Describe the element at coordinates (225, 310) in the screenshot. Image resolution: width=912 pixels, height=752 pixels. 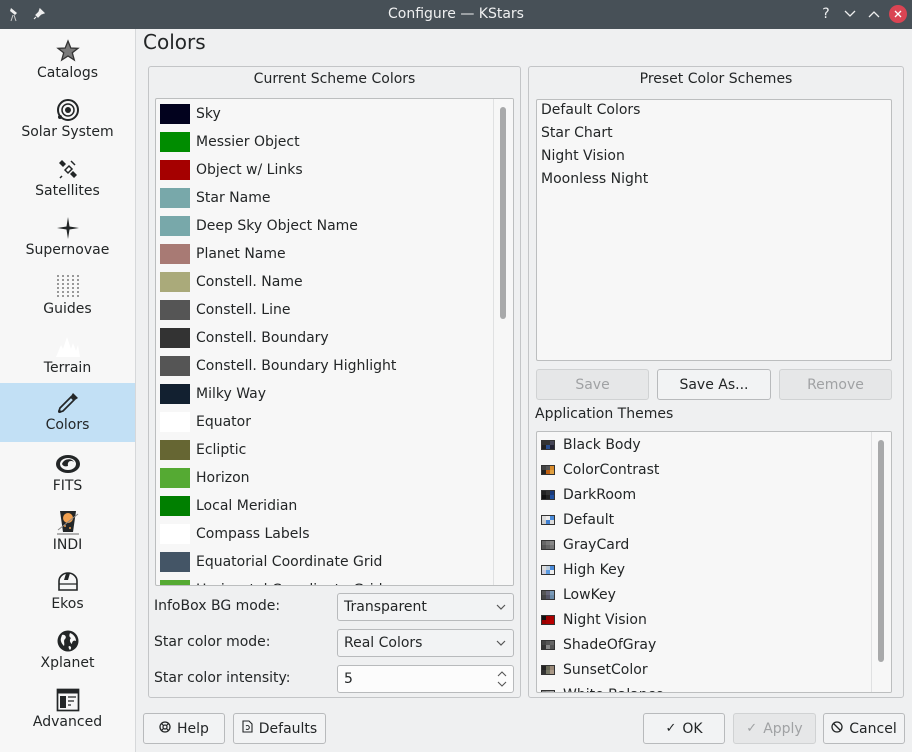
I see `color-list-item: Constell. Line` at that location.